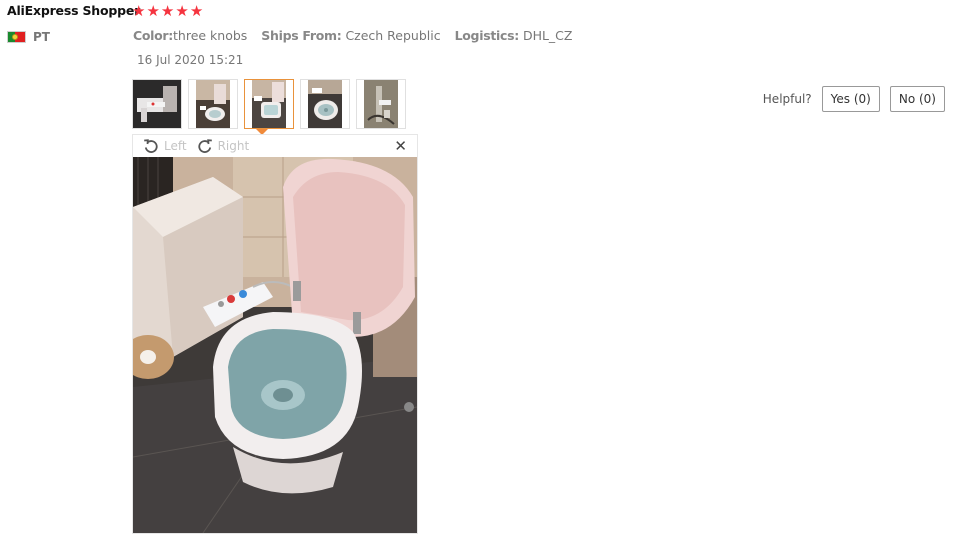  Describe the element at coordinates (400, 146) in the screenshot. I see `close-icon: ✕` at that location.